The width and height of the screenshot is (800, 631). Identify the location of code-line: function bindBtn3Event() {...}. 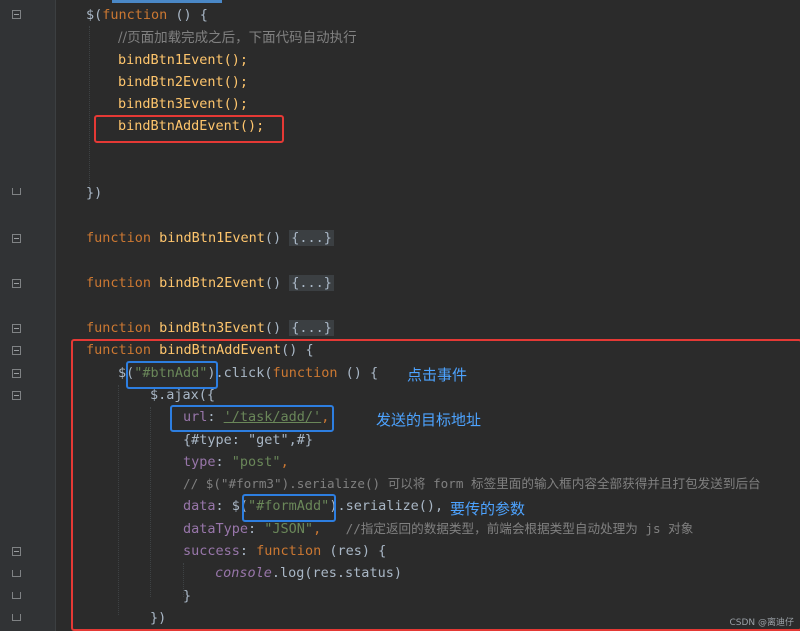
(210, 328).